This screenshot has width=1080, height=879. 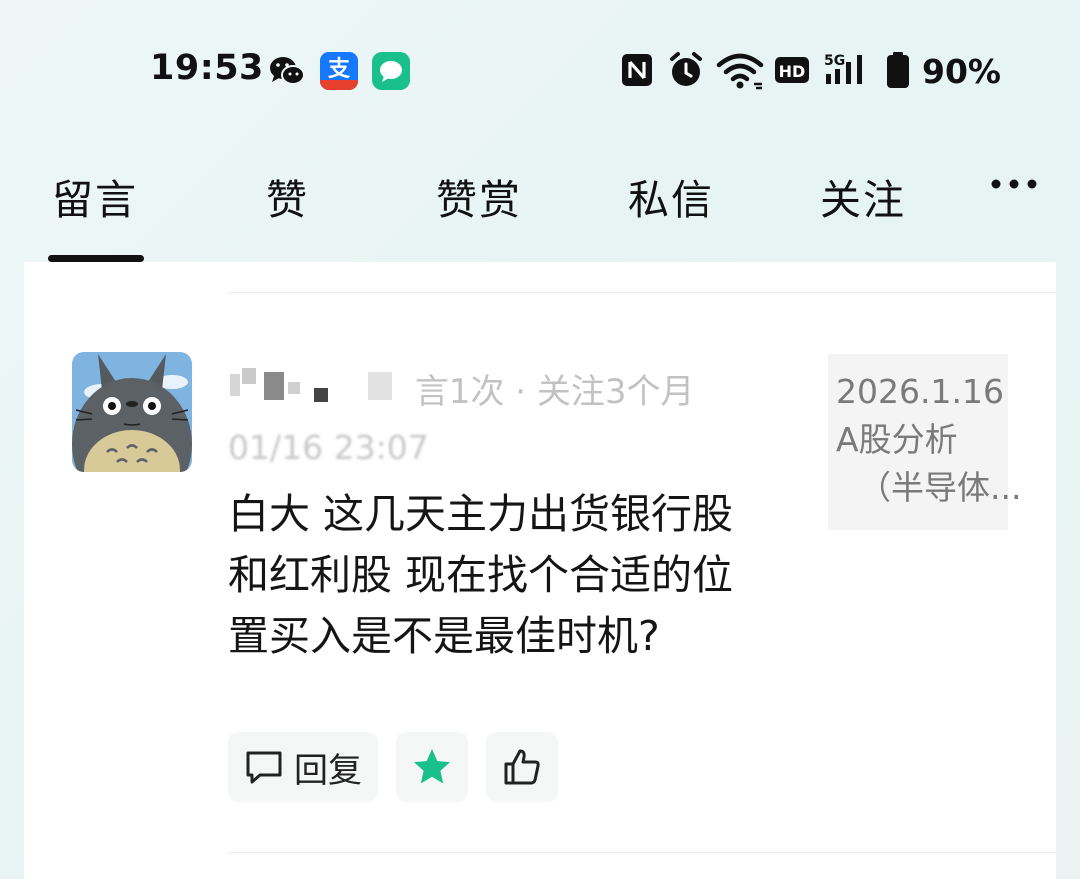 What do you see at coordinates (961, 71) in the screenshot?
I see `battery-percentage: 90%` at bounding box center [961, 71].